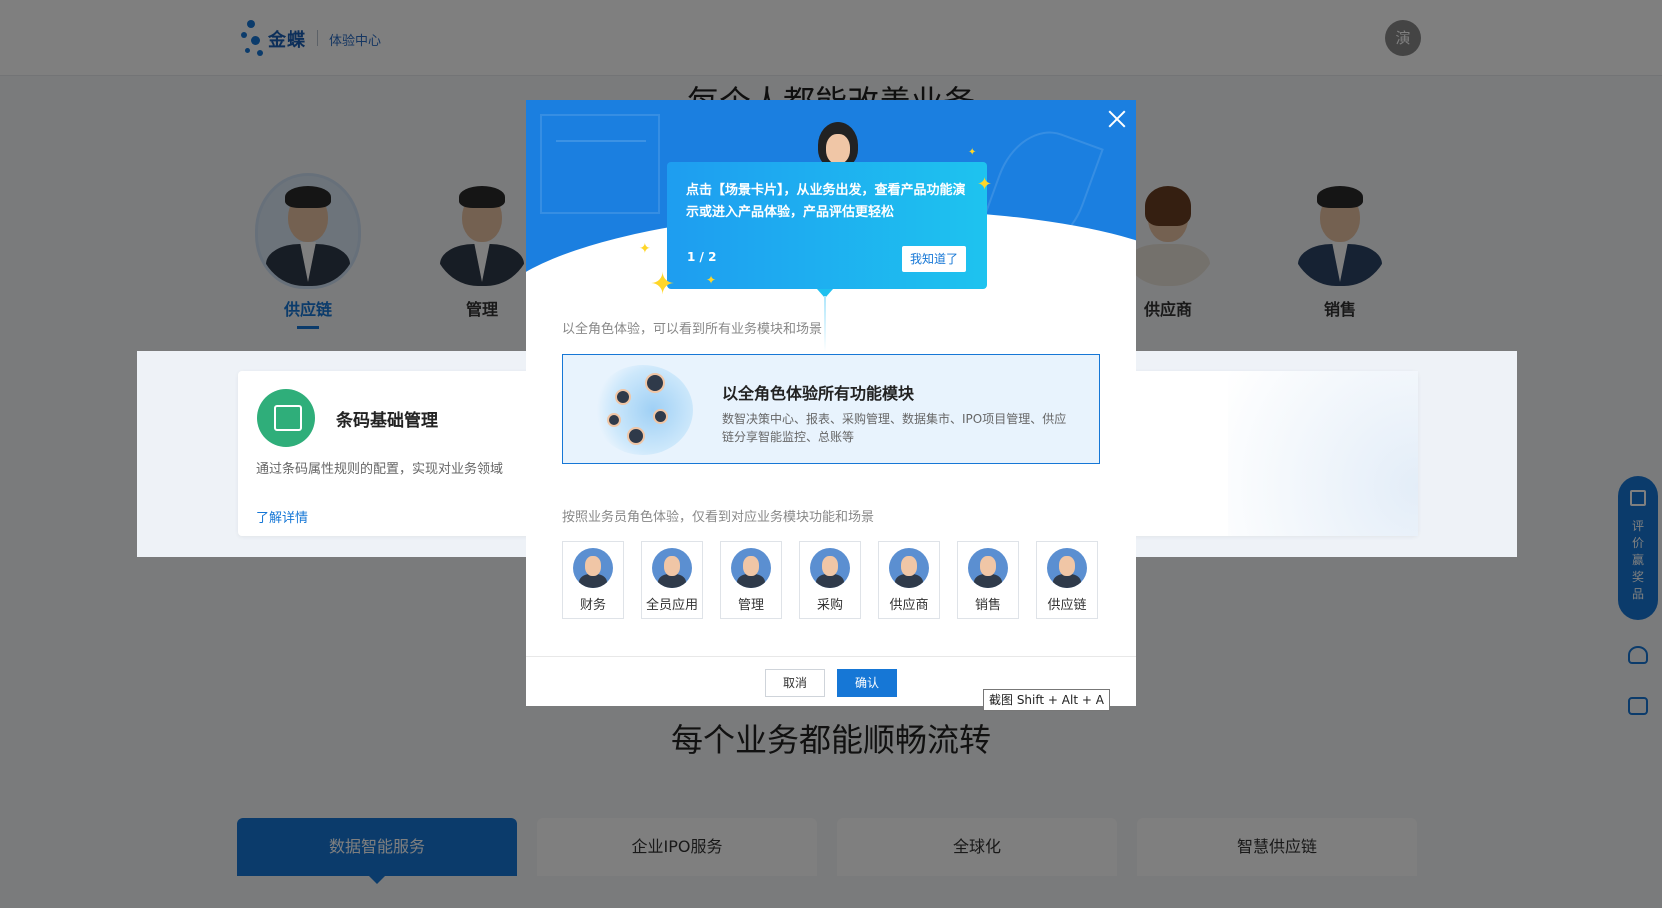 The height and width of the screenshot is (908, 1662). I want to click on role-chip-sales: 销售, so click(988, 580).